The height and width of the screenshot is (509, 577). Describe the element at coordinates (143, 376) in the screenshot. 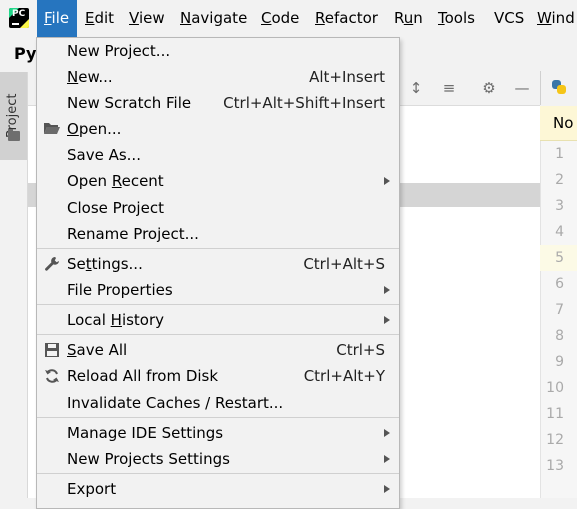

I see `reload-all-label: Reload All from Disk` at that location.